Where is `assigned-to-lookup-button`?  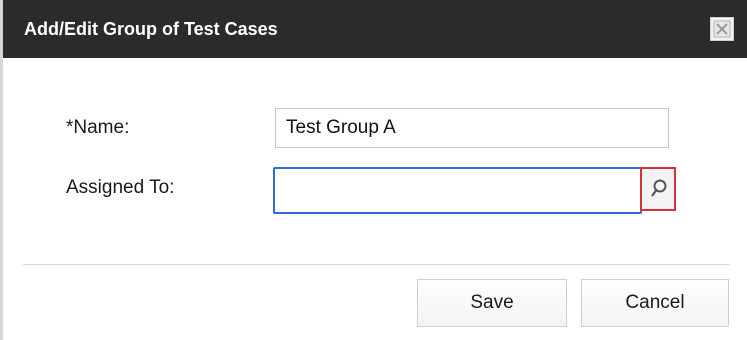
assigned-to-lookup-button is located at coordinates (658, 189).